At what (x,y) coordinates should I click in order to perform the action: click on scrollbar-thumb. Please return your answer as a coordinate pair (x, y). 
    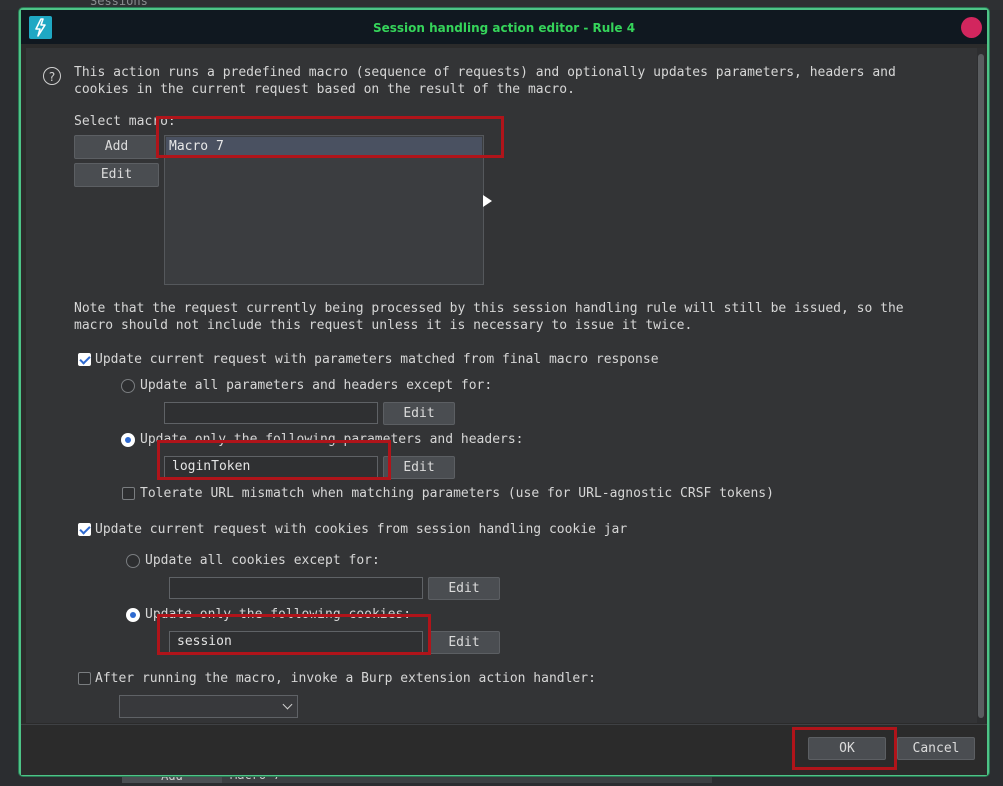
    Looking at the image, I should click on (981, 386).